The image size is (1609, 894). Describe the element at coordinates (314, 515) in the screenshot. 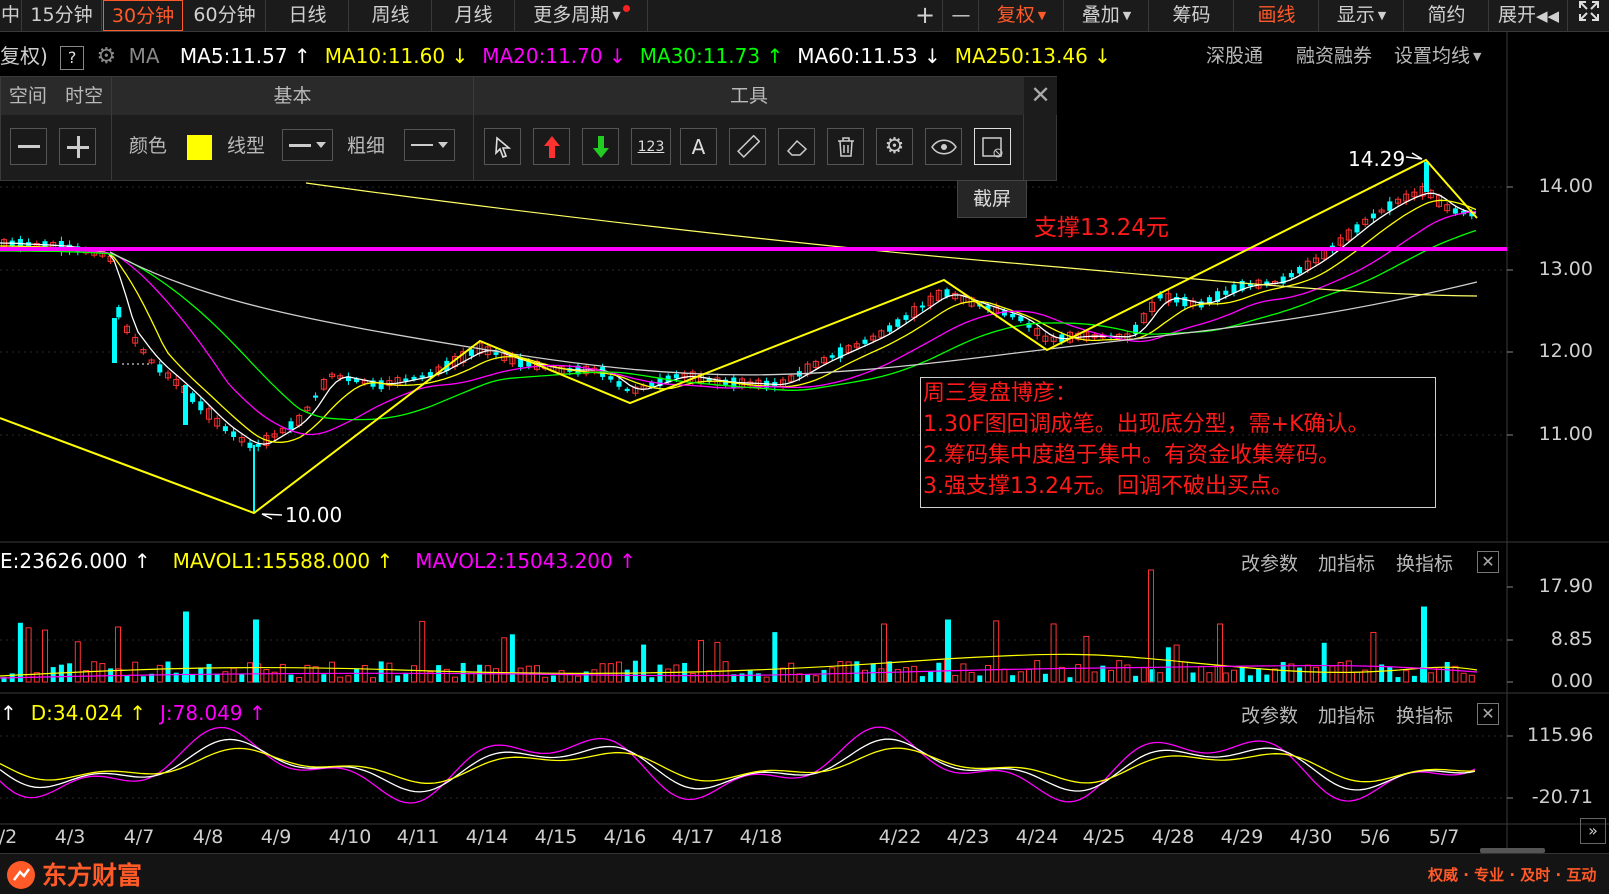

I see `low-price-label: 10.00` at that location.